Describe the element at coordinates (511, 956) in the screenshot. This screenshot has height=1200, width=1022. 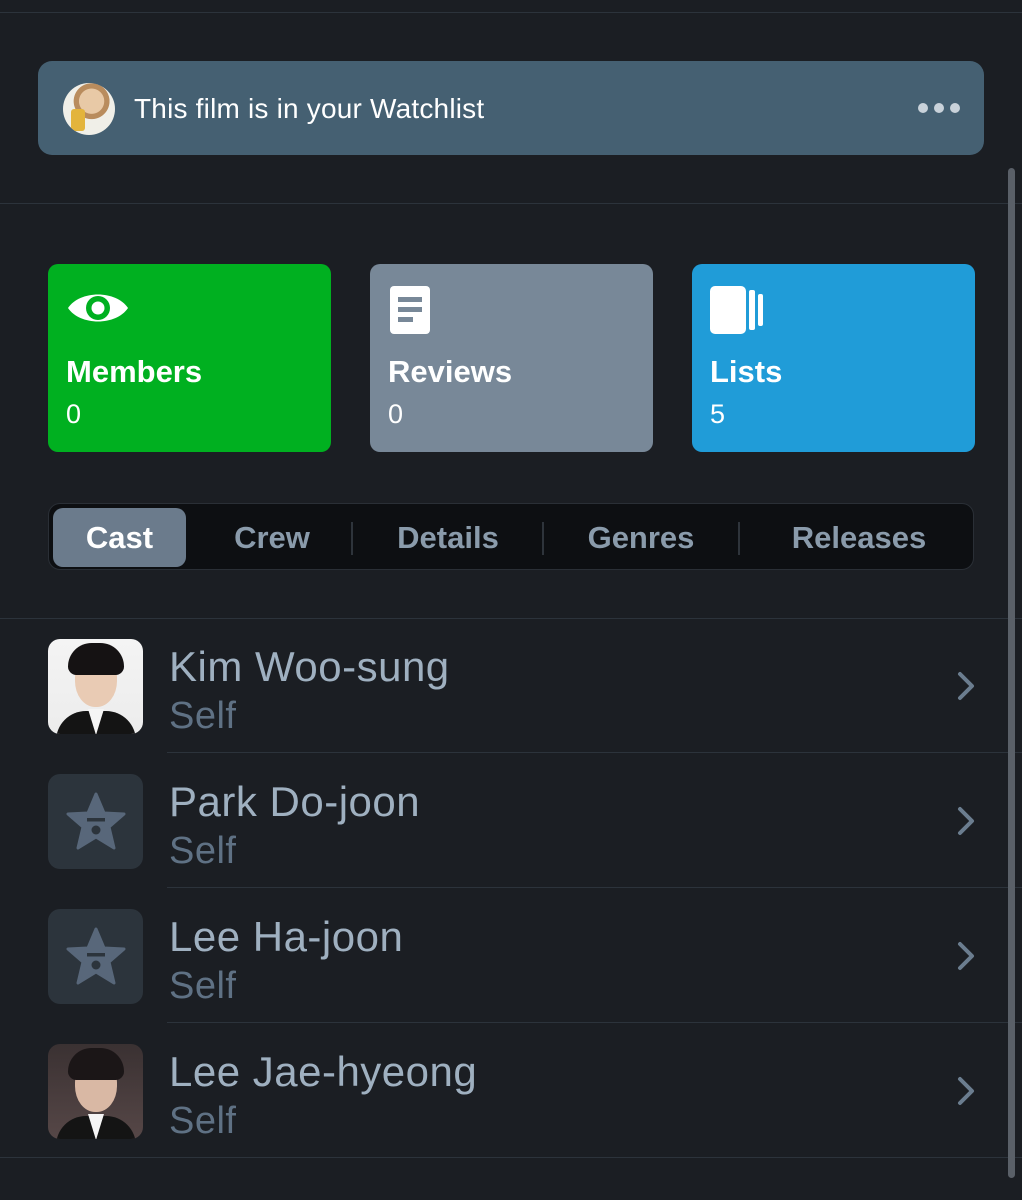
I see `cast-row: Lee Ha-joon Self` at that location.